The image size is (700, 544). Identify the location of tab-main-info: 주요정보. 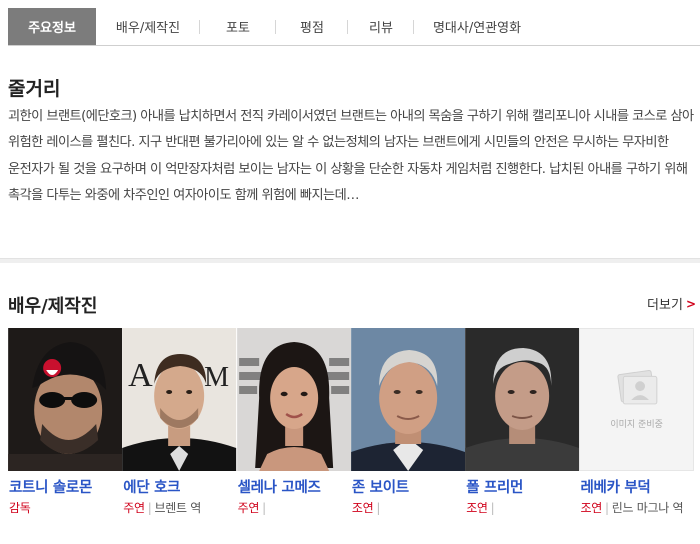
(52, 26).